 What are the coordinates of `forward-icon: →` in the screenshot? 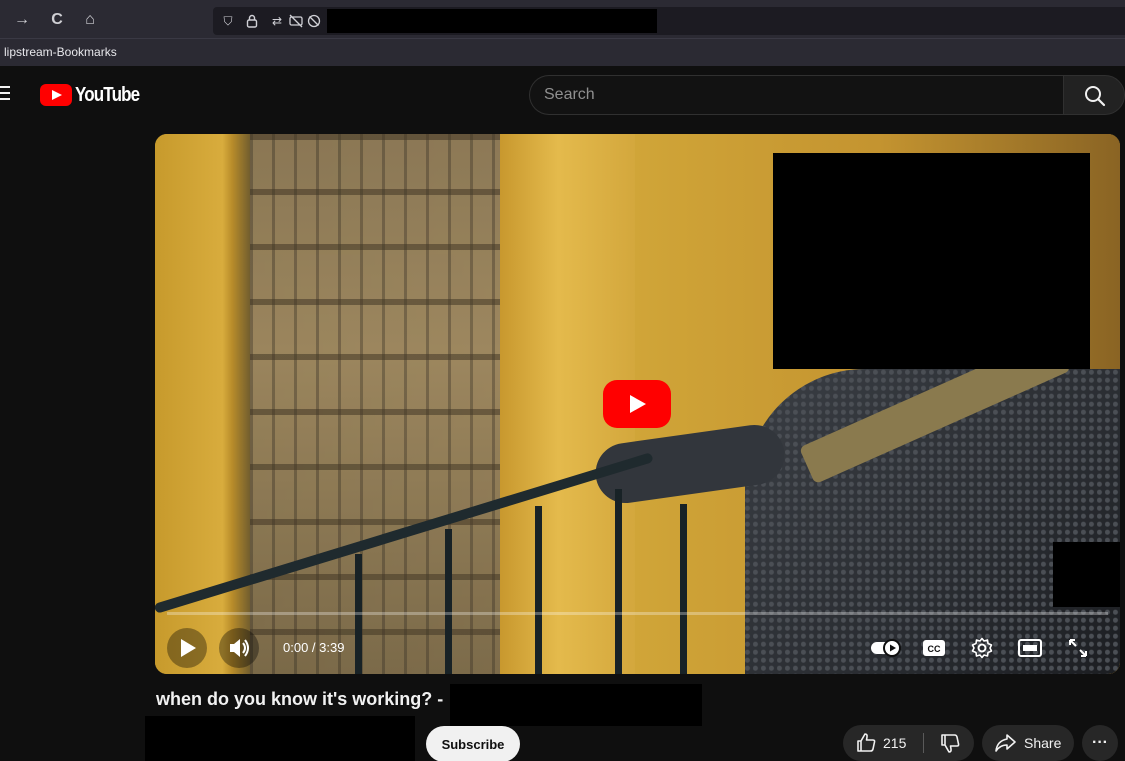 It's located at (22, 20).